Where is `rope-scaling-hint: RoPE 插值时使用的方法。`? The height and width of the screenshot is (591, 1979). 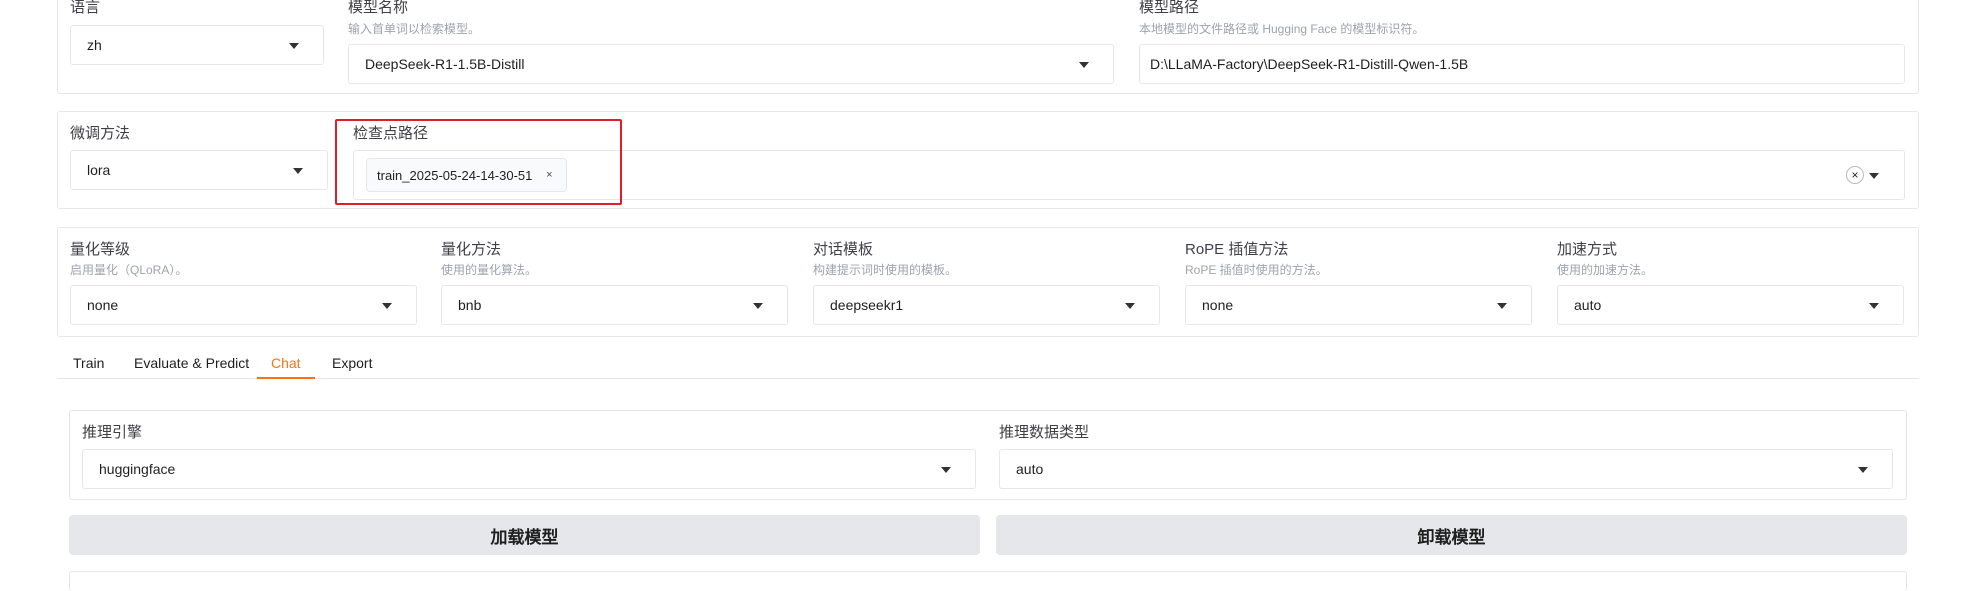 rope-scaling-hint: RoPE 插值时使用的方法。 is located at coordinates (1256, 270).